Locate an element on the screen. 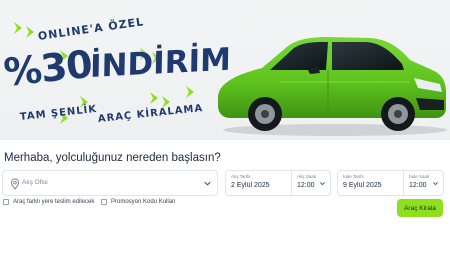 This screenshot has width=450, height=255. booking-greeting: Merhaba, yolculuğunuz nereden başlasın? is located at coordinates (112, 158).